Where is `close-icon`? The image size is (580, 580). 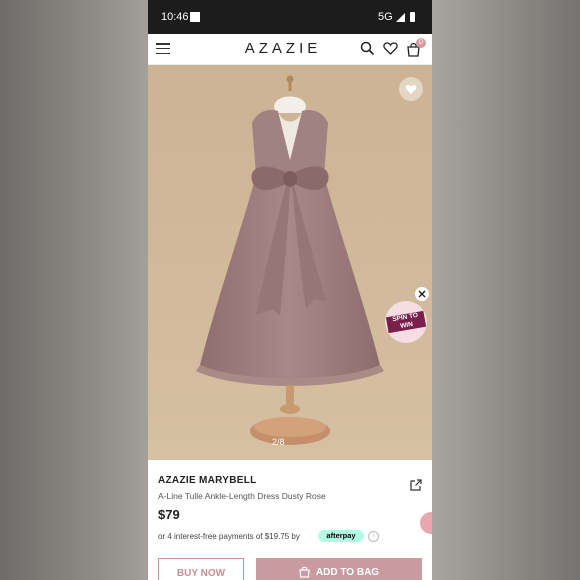
close-icon is located at coordinates (422, 294).